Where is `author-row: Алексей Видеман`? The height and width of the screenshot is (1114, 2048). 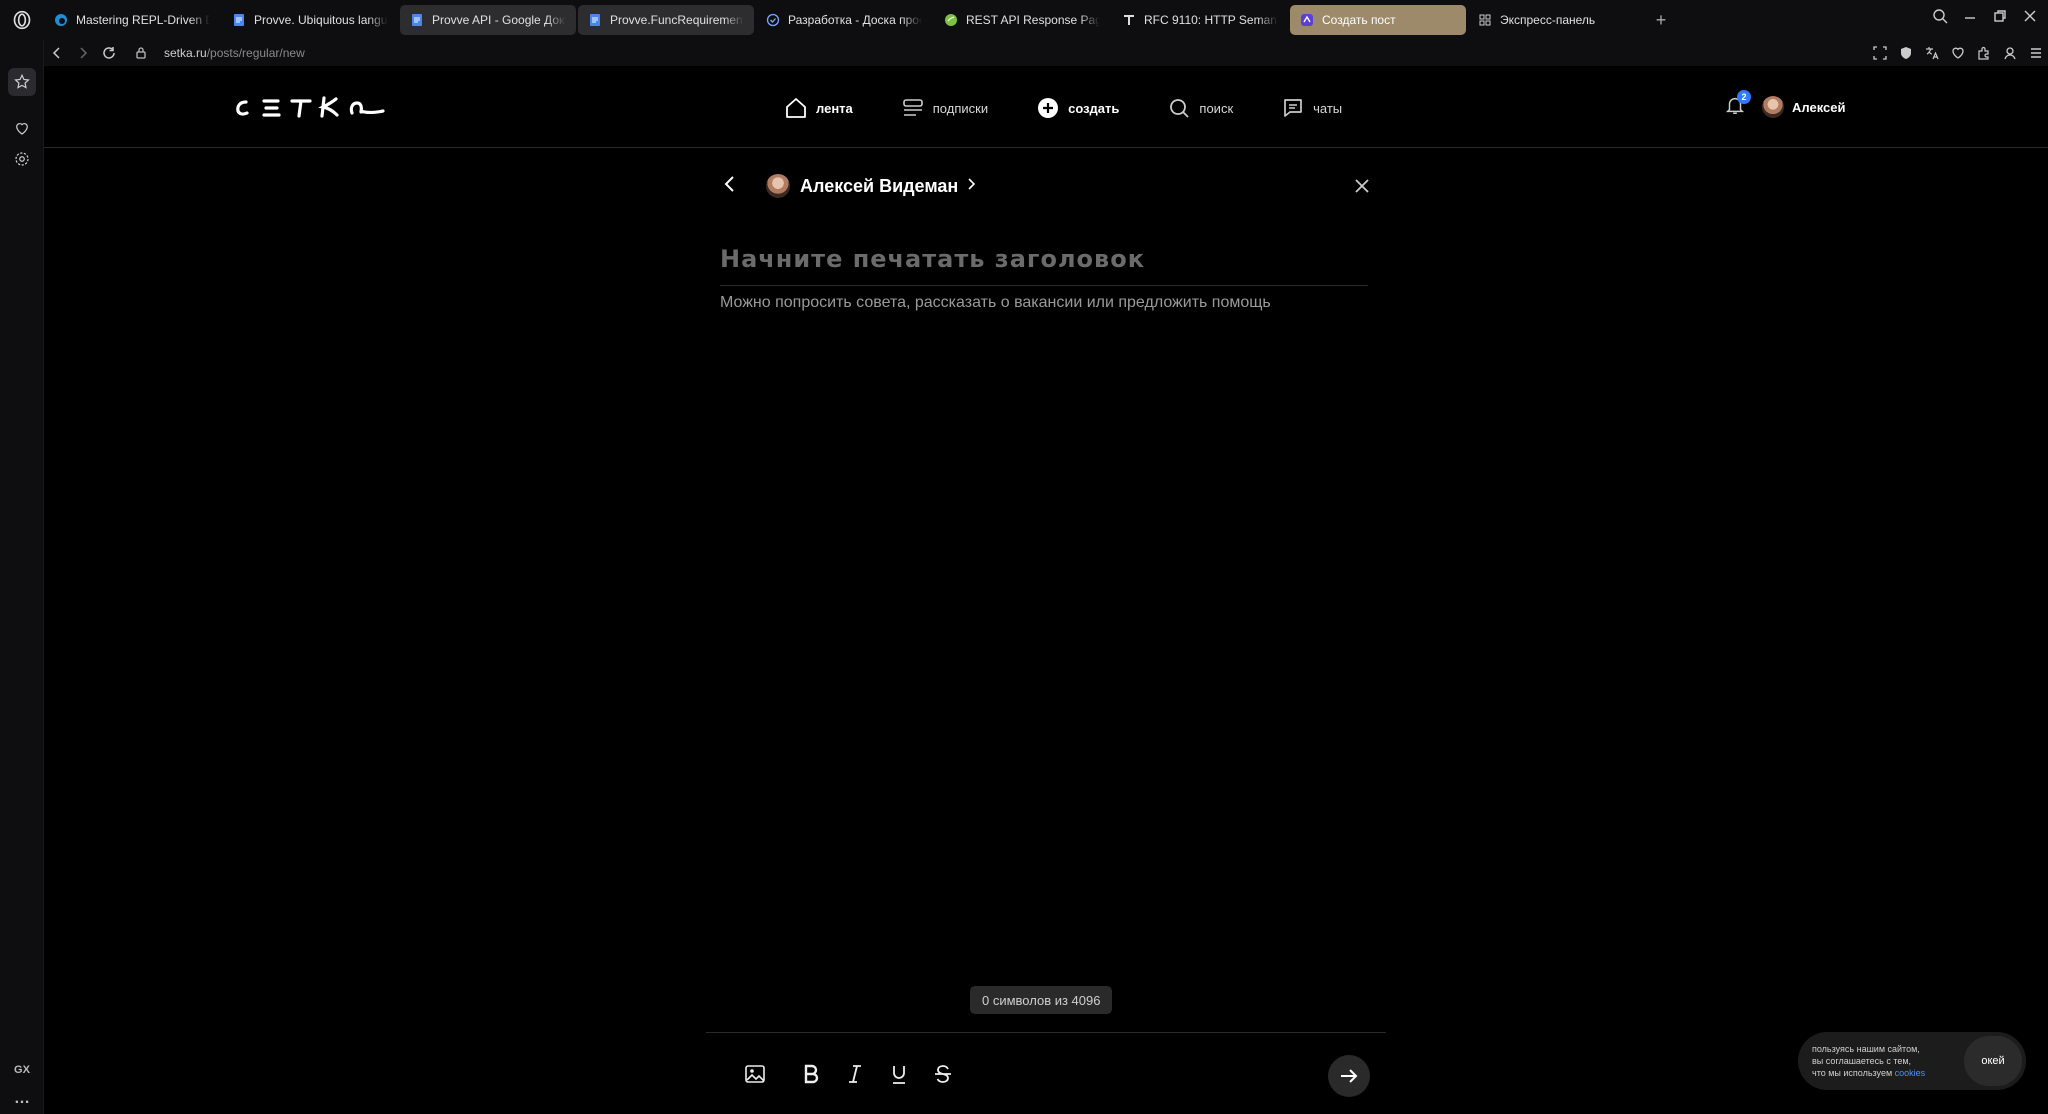 author-row: Алексей Видеман is located at coordinates (1046, 186).